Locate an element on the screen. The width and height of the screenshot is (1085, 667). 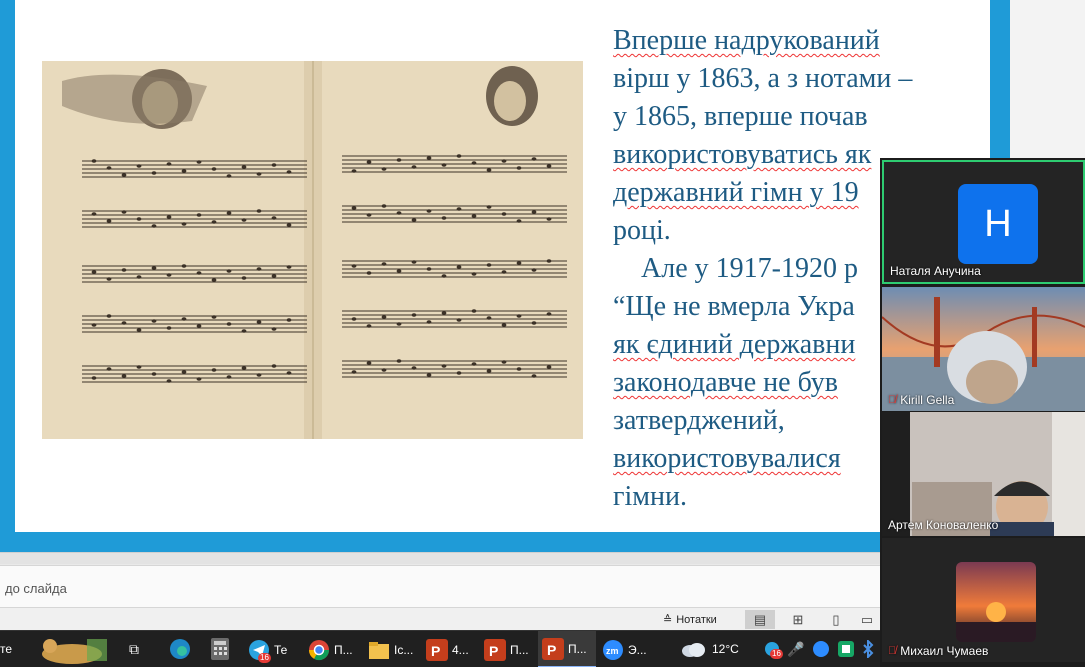
participant-name: 🎙̸ Kirill Gella is located at coordinates (921, 400).